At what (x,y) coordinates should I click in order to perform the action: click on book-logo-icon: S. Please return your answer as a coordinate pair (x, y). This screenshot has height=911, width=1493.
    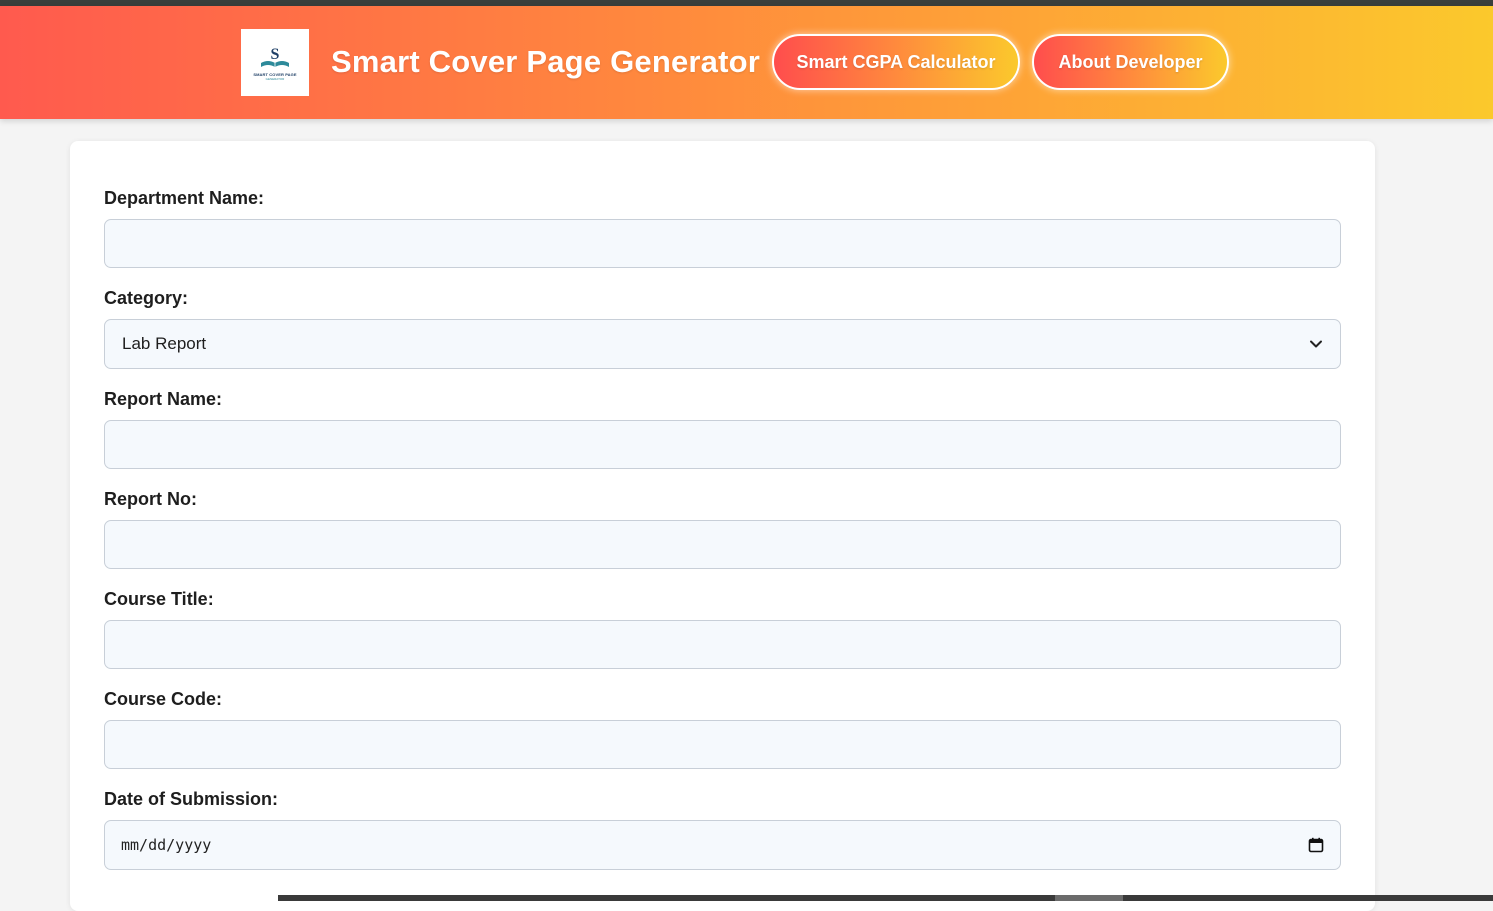
    Looking at the image, I should click on (275, 56).